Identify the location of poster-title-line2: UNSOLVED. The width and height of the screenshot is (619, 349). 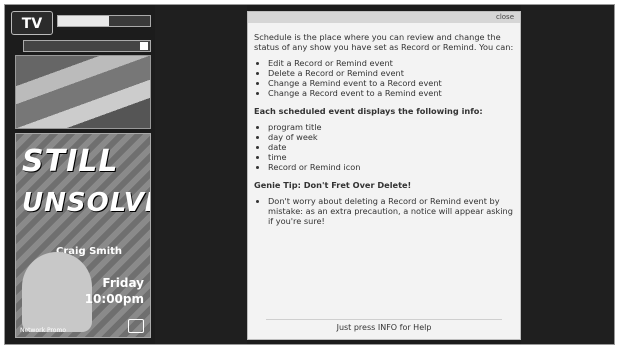
(86, 203).